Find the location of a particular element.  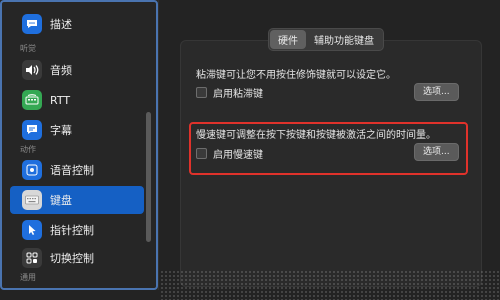

sidebar-item-switch-control: 切换控制 is located at coordinates (77, 258).